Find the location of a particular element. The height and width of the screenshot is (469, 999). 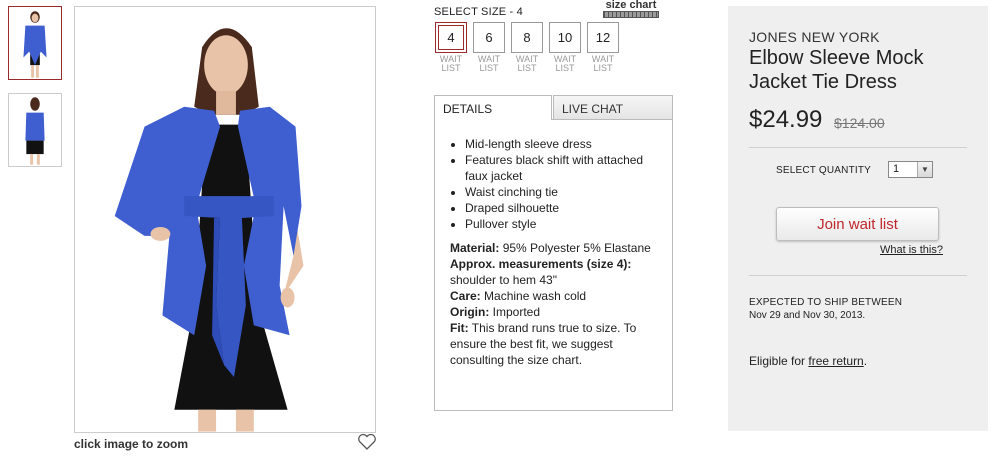

size-option: 4 WAIT LIST is located at coordinates (451, 47).